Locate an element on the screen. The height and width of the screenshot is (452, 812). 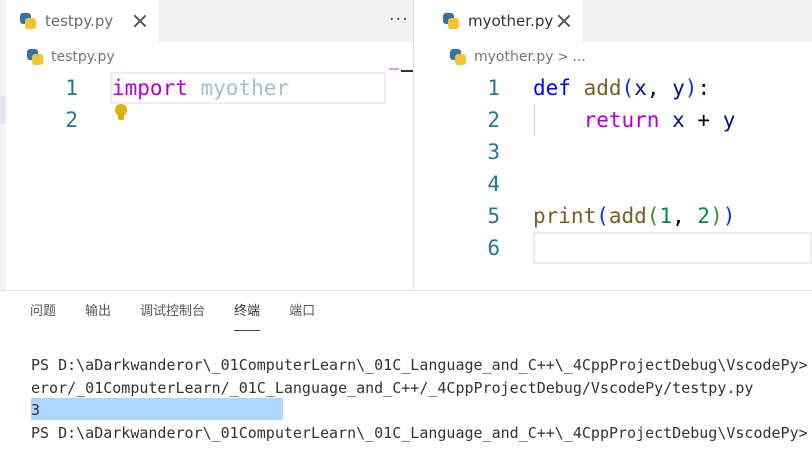
tab-label: testpy.py is located at coordinates (79, 21).